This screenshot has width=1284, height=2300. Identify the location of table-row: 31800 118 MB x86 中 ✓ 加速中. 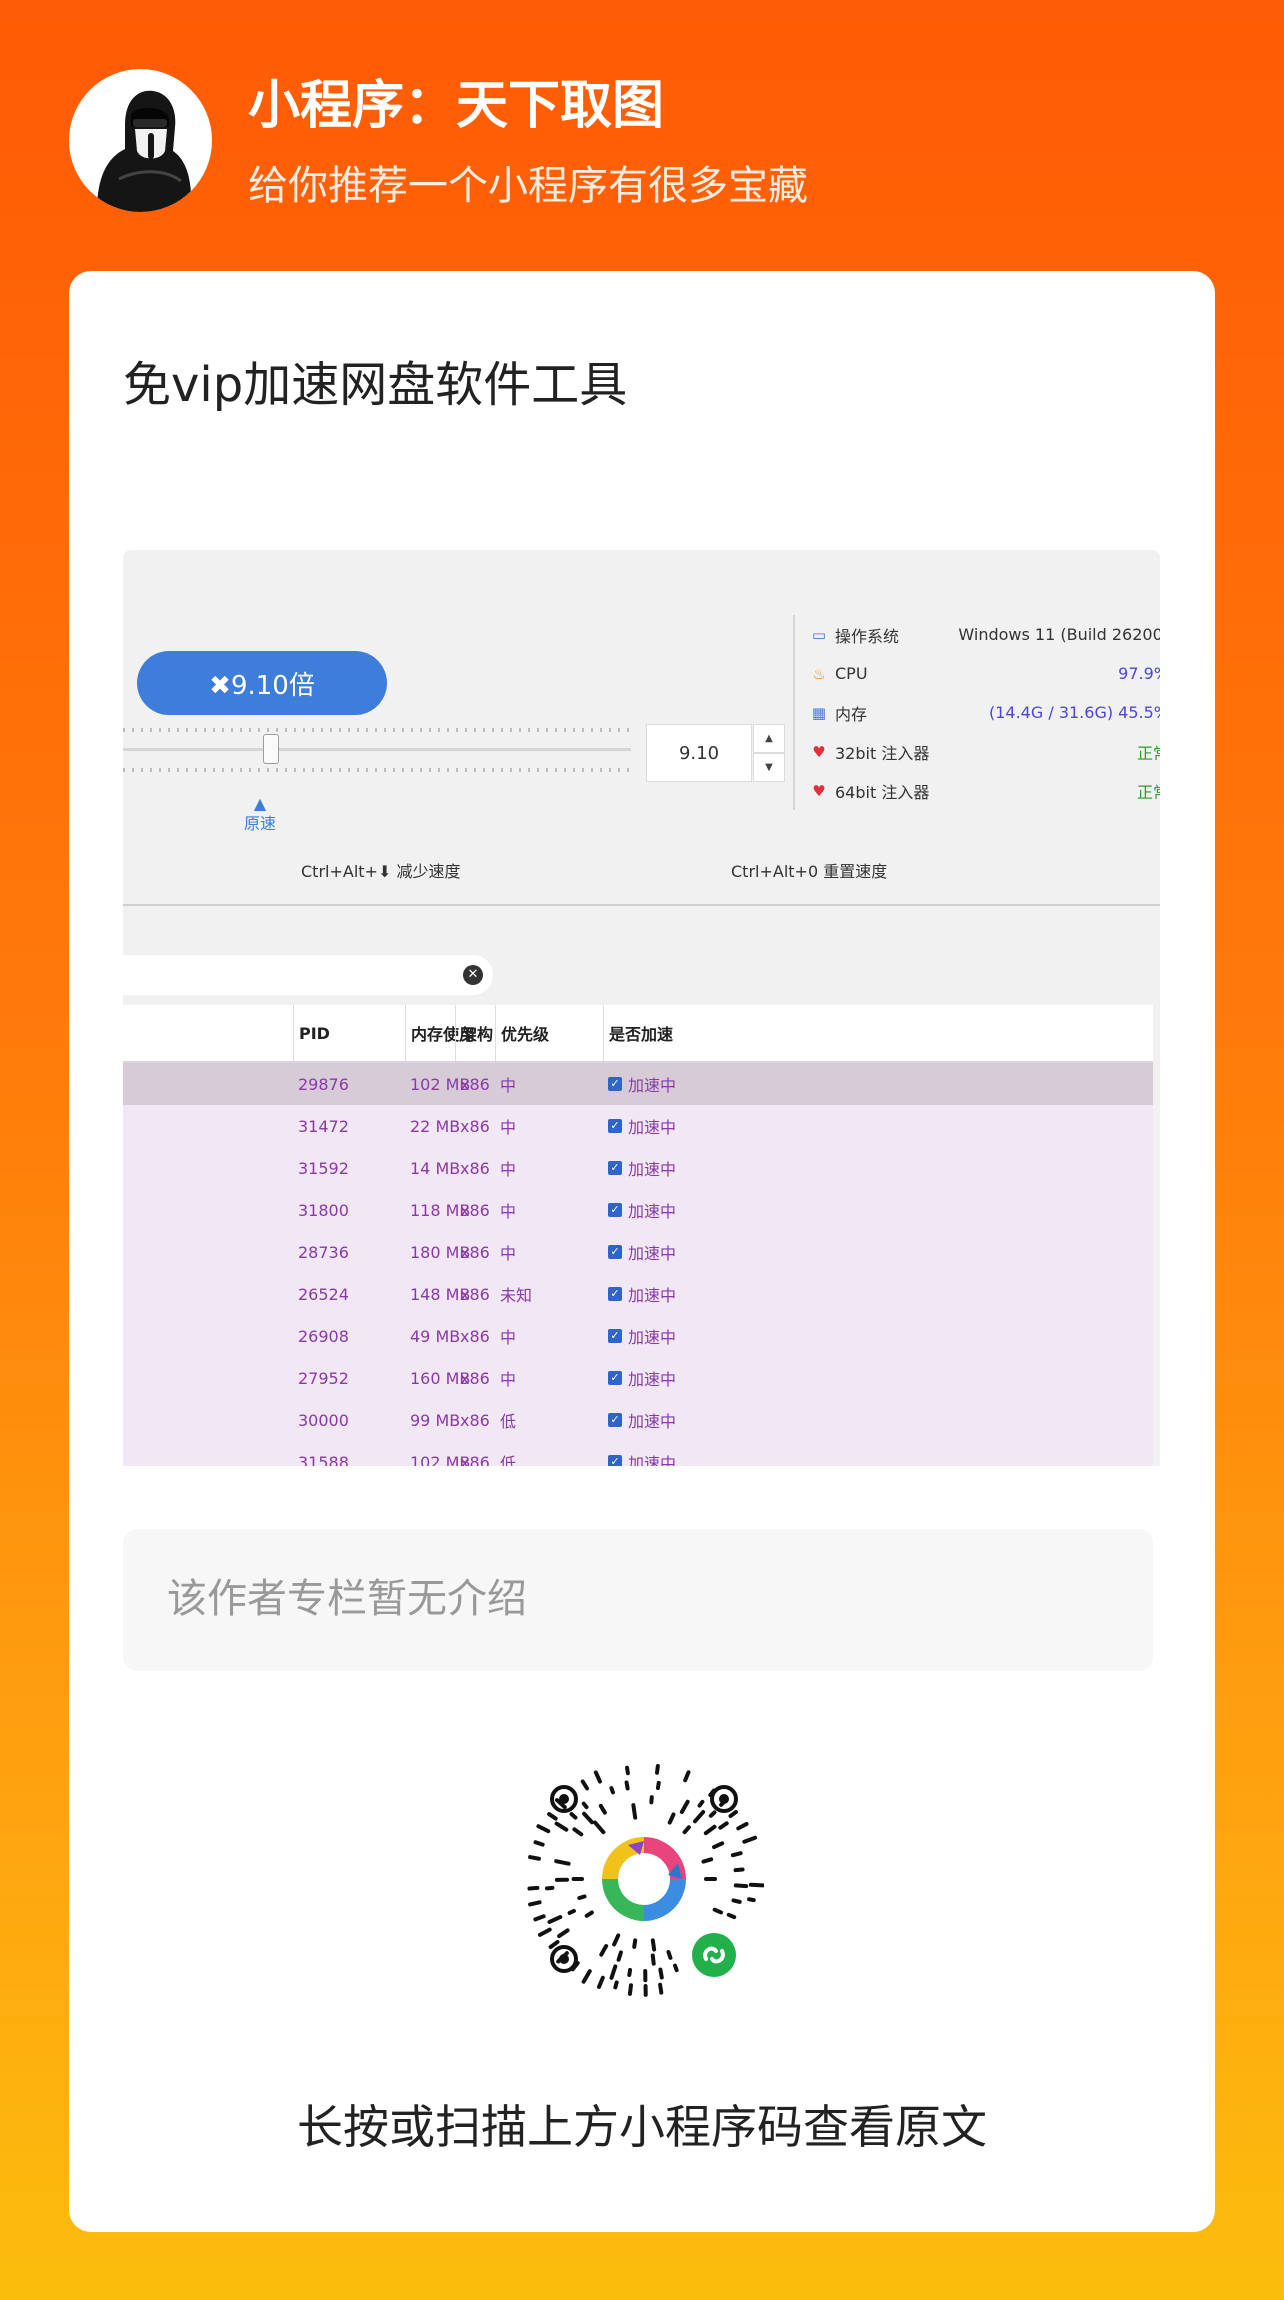
(638, 1210).